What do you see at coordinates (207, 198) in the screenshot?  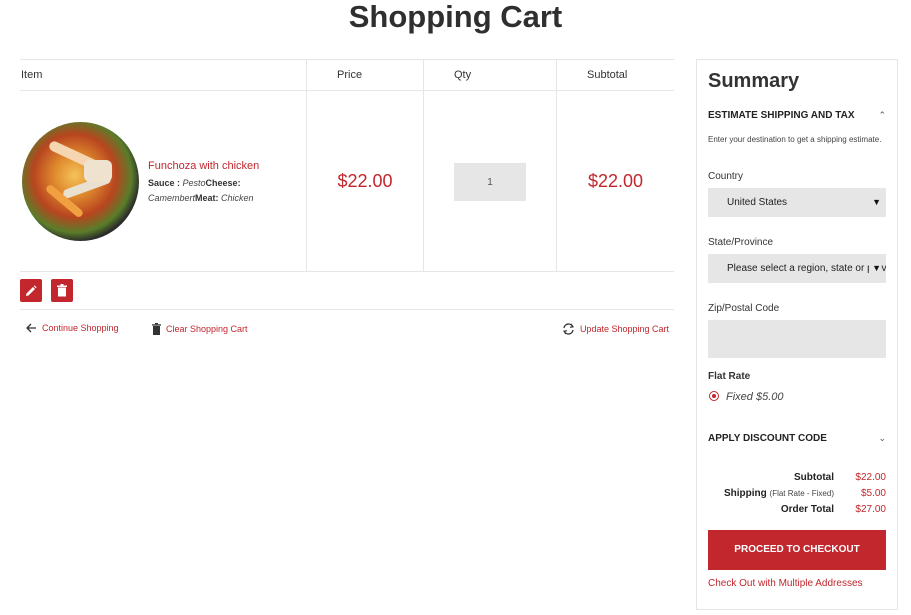 I see `option-label-meat: Meat:` at bounding box center [207, 198].